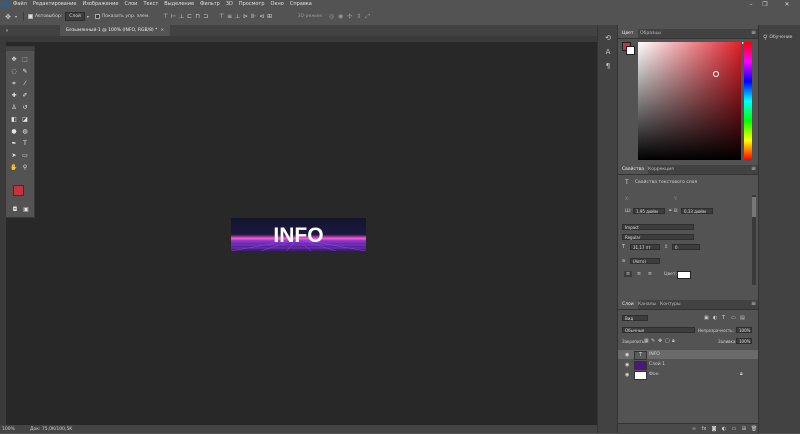 Image resolution: width=800 pixels, height=434 pixels. What do you see at coordinates (25, 143) in the screenshot?
I see `type-tool-icon: T` at bounding box center [25, 143].